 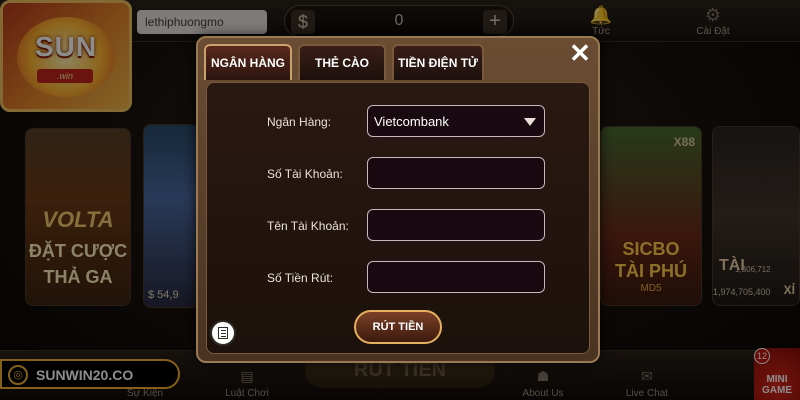 What do you see at coordinates (438, 62) in the screenshot?
I see `tab-crypto: TIỀN ĐIỆN TỬ` at bounding box center [438, 62].